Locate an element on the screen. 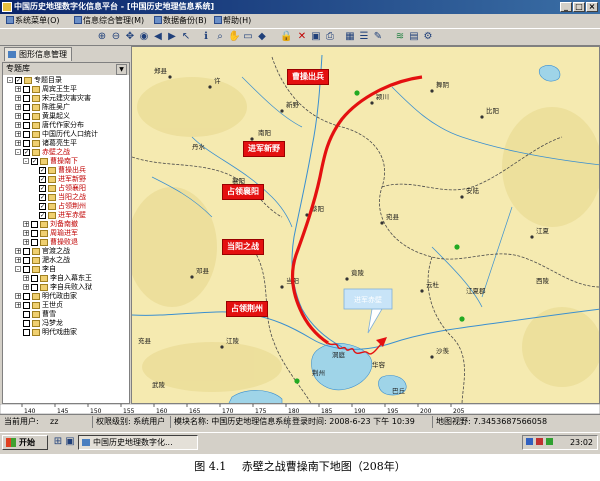  rectangle-icon: ▭ is located at coordinates (248, 37).